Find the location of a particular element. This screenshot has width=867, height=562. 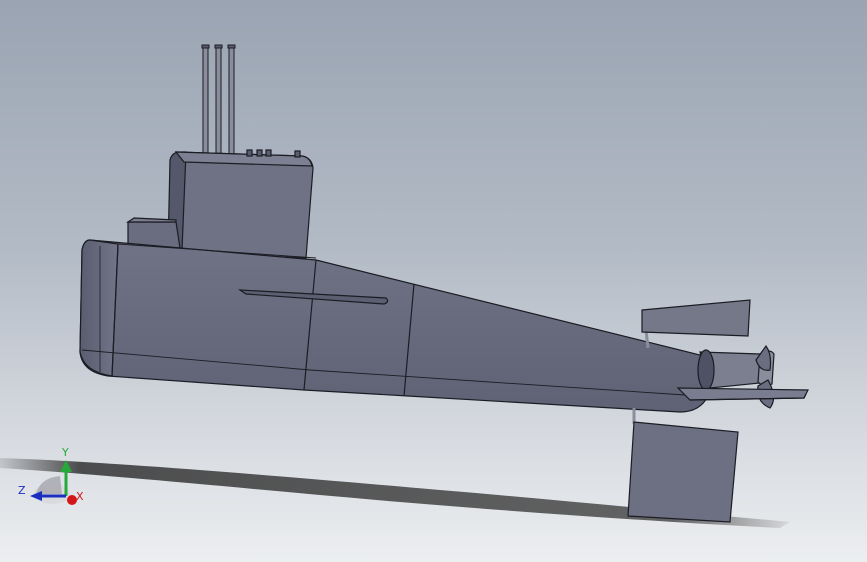

coordinate-triad-icon: Y Z X is located at coordinates (51, 475).